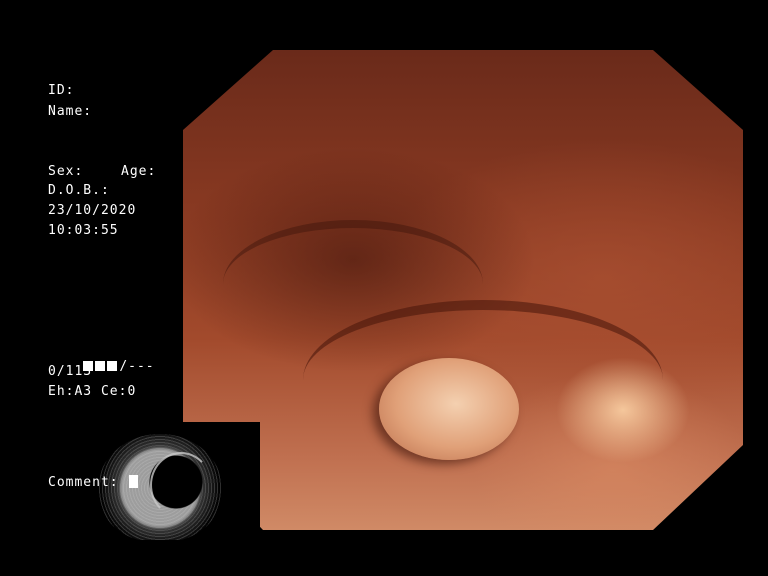 The image size is (768, 576). What do you see at coordinates (139, 171) in the screenshot?
I see `age-label: Age:` at bounding box center [139, 171].